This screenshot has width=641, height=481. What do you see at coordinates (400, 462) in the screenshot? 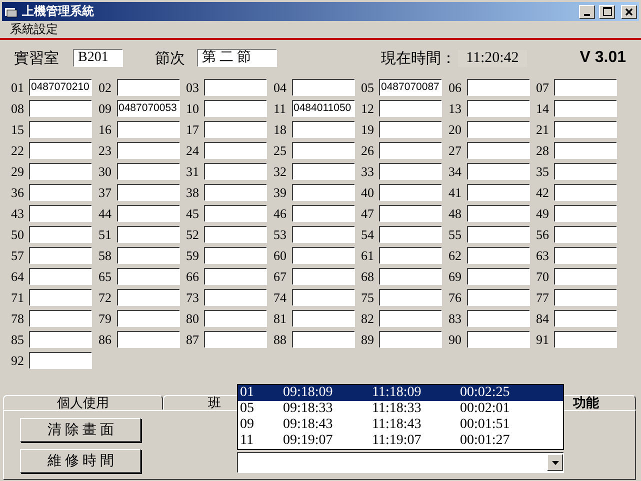
I see `combo-box` at bounding box center [400, 462].